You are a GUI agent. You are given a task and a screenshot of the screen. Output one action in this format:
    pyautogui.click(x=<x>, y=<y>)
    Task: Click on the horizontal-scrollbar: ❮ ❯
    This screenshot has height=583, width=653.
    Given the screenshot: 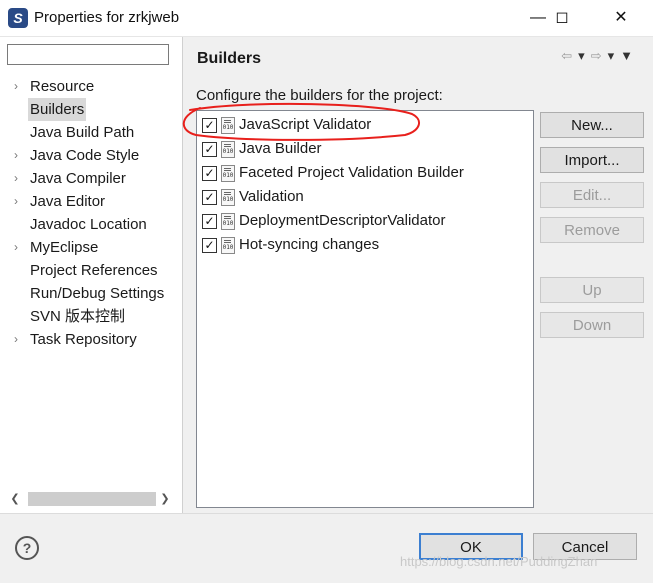 What is the action you would take?
    pyautogui.click(x=90, y=499)
    